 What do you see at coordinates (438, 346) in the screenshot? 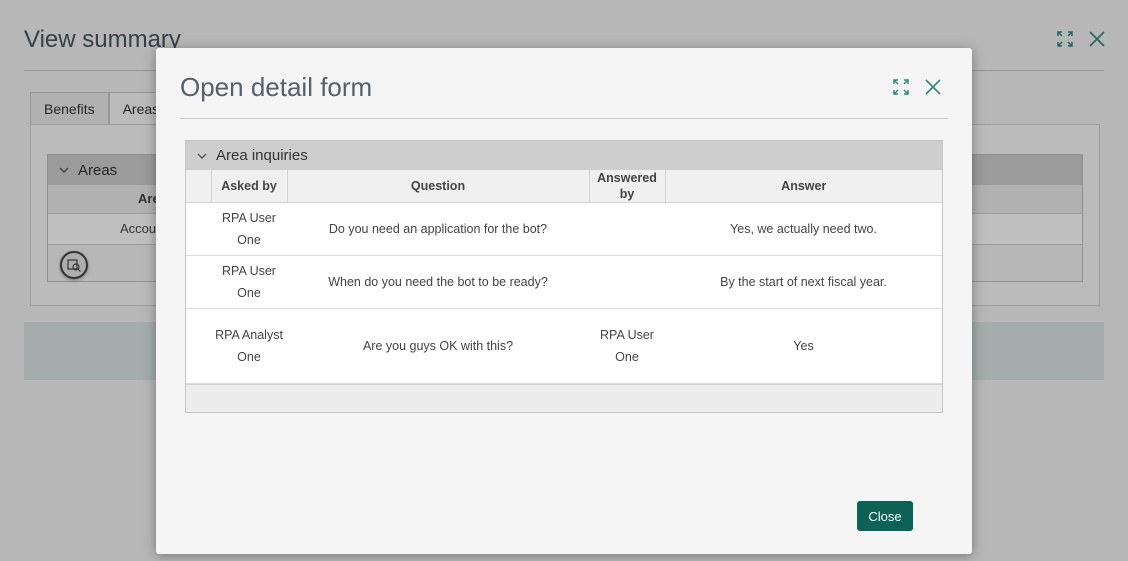
I see `cell-question: Are you guys OK with this?` at bounding box center [438, 346].